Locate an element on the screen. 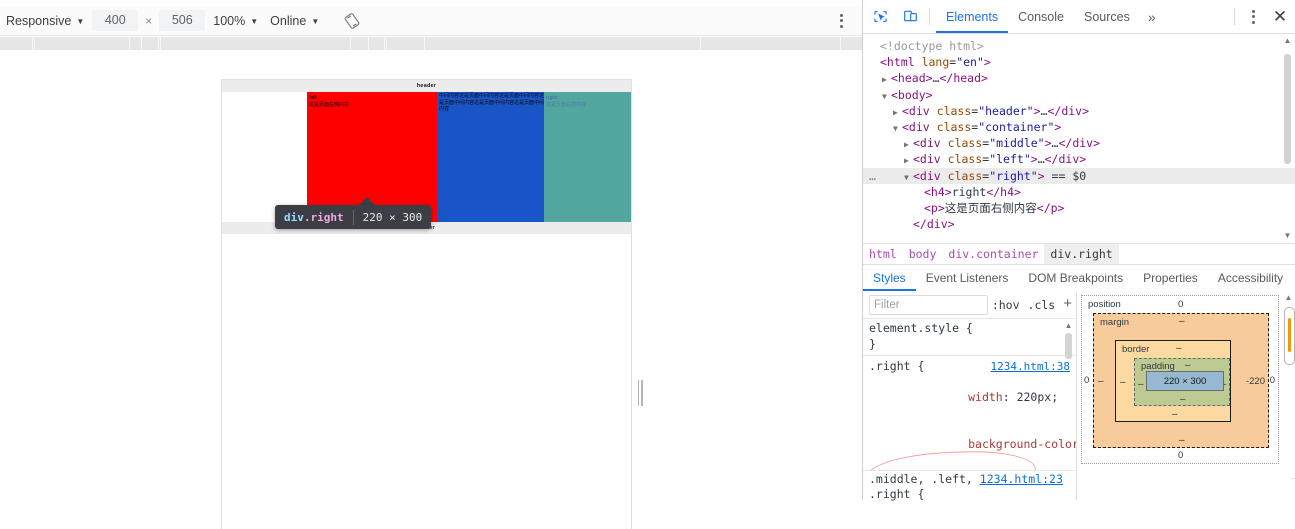  tooltip-divider is located at coordinates (353, 217).